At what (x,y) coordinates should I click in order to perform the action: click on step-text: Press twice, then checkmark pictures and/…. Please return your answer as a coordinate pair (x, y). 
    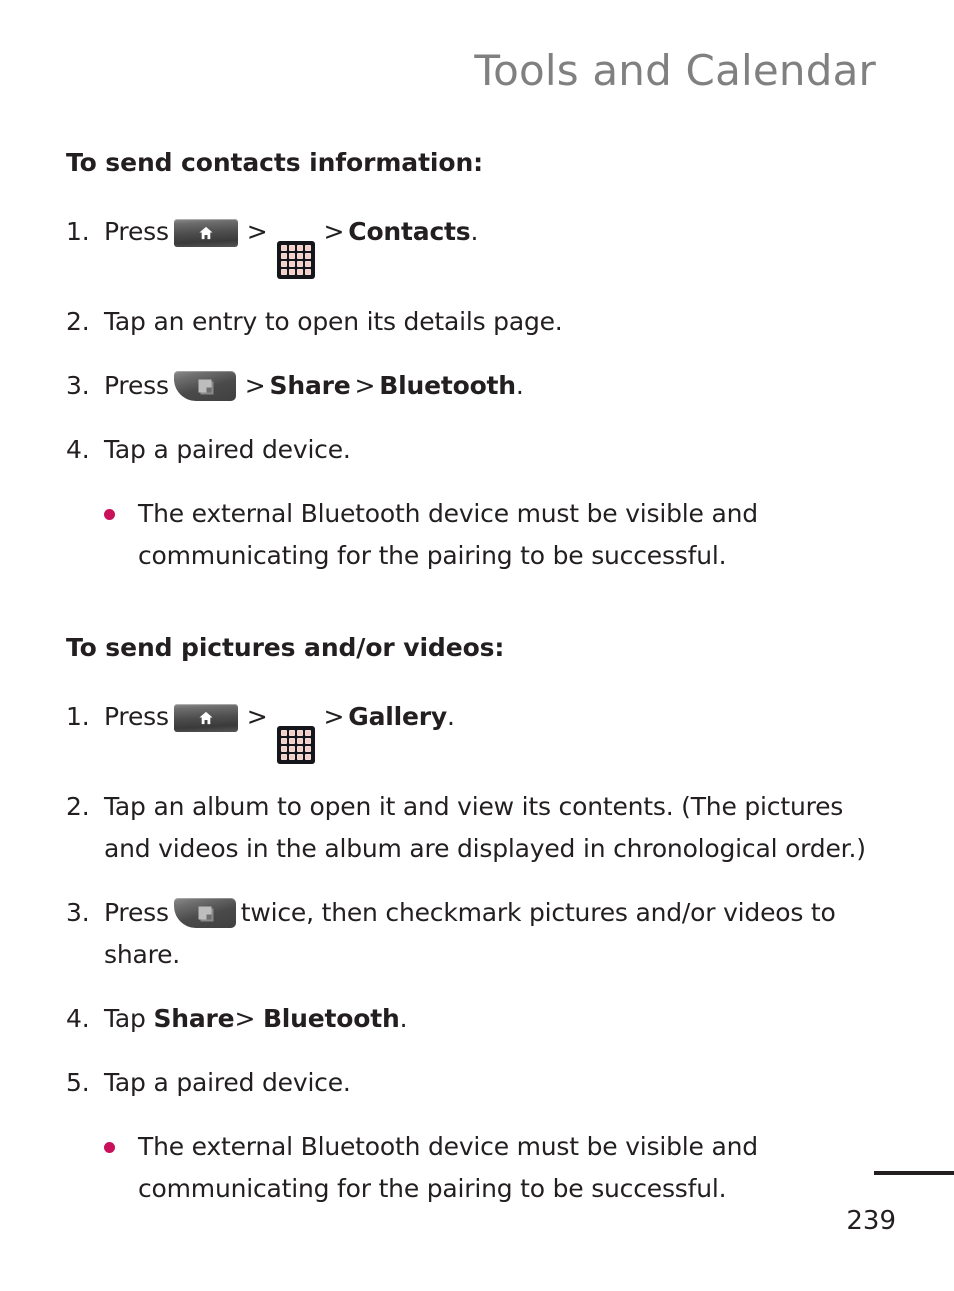
    Looking at the image, I should click on (470, 933).